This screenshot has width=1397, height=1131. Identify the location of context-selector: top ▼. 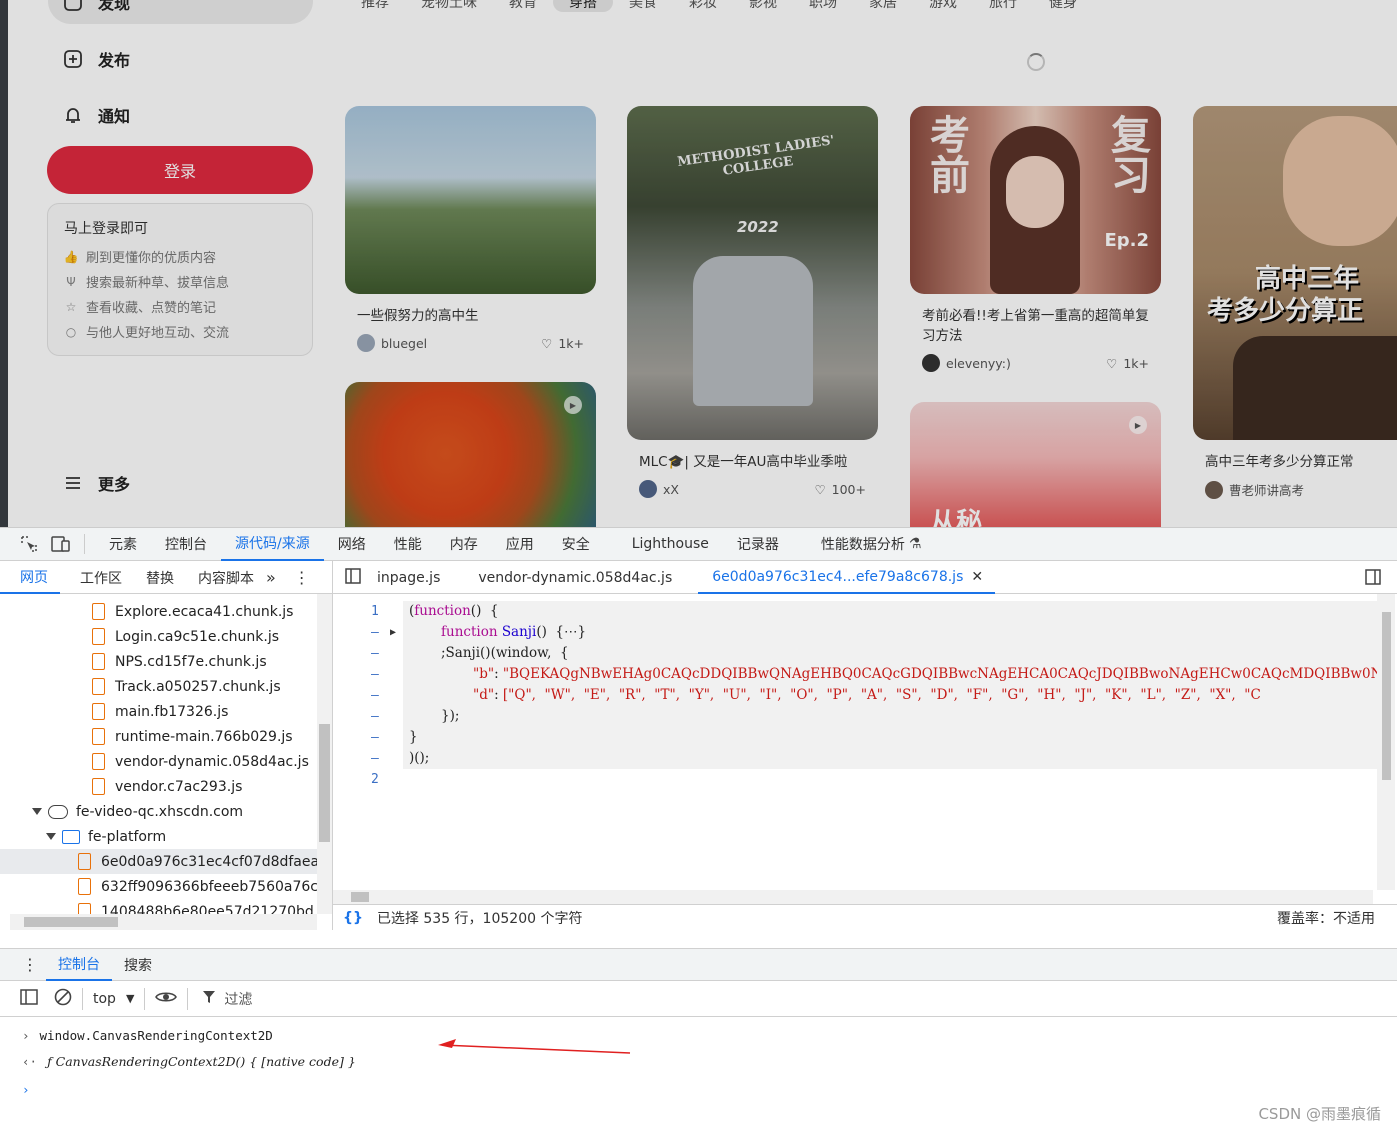
(113, 999).